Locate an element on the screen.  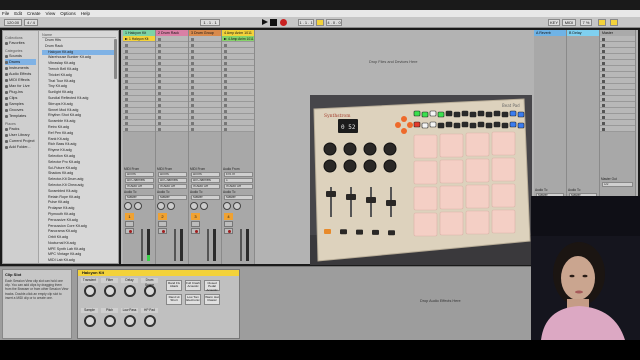
input-channel-select: All Channels is located at coordinates (205, 180).